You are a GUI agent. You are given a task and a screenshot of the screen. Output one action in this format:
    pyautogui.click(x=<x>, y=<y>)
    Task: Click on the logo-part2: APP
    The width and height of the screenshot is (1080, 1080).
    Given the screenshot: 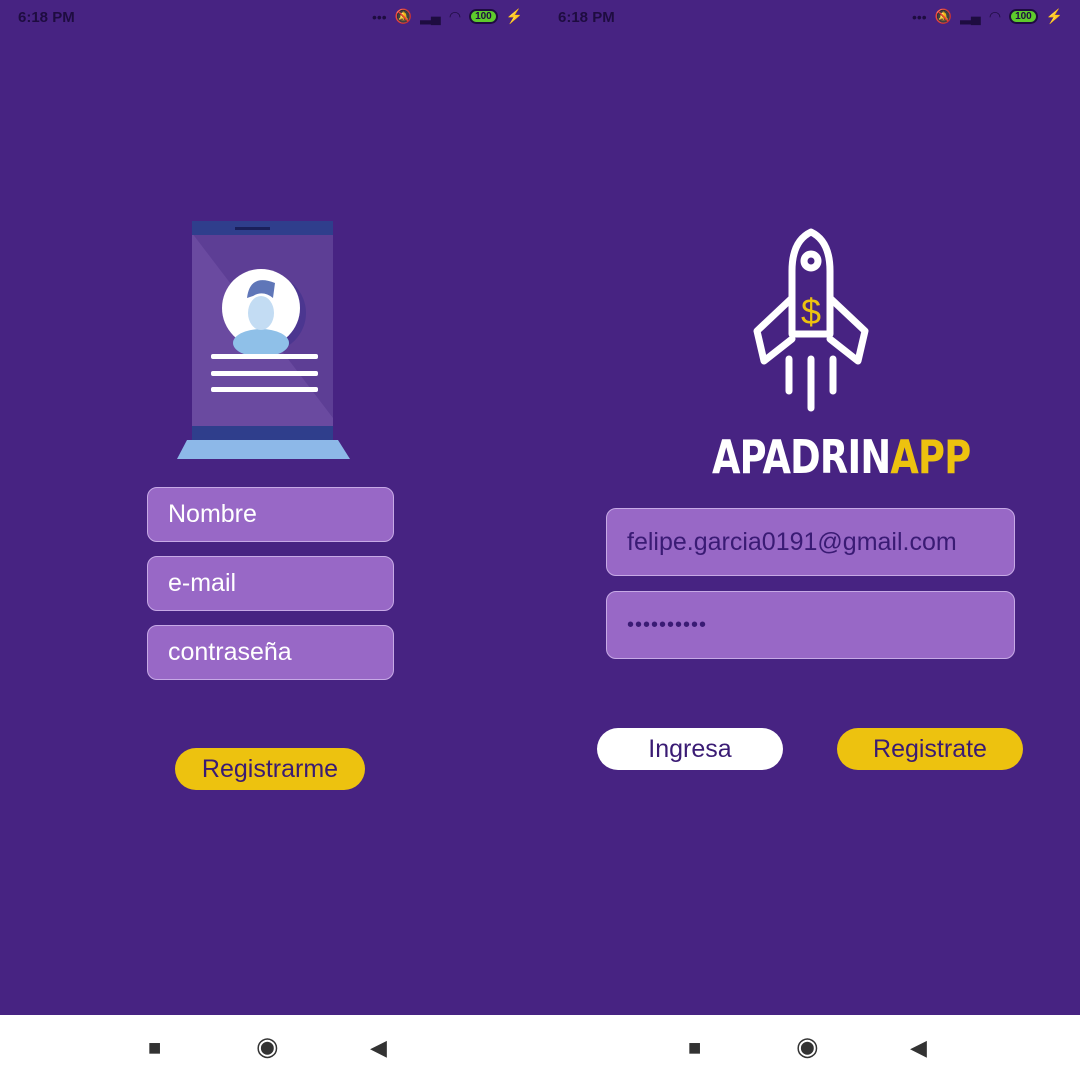 What is the action you would take?
    pyautogui.click(x=930, y=457)
    